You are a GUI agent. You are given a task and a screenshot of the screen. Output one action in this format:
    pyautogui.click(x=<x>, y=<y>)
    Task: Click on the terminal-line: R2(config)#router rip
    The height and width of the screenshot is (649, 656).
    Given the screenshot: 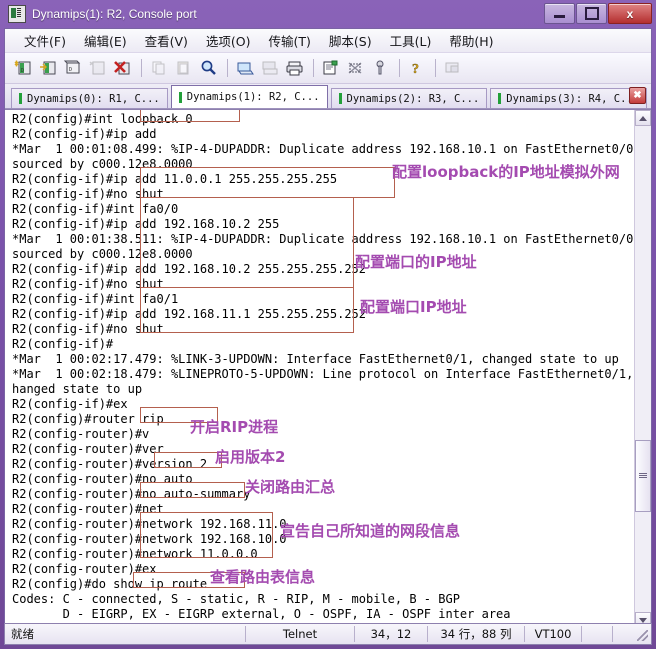 What is the action you would take?
    pyautogui.click(x=88, y=419)
    